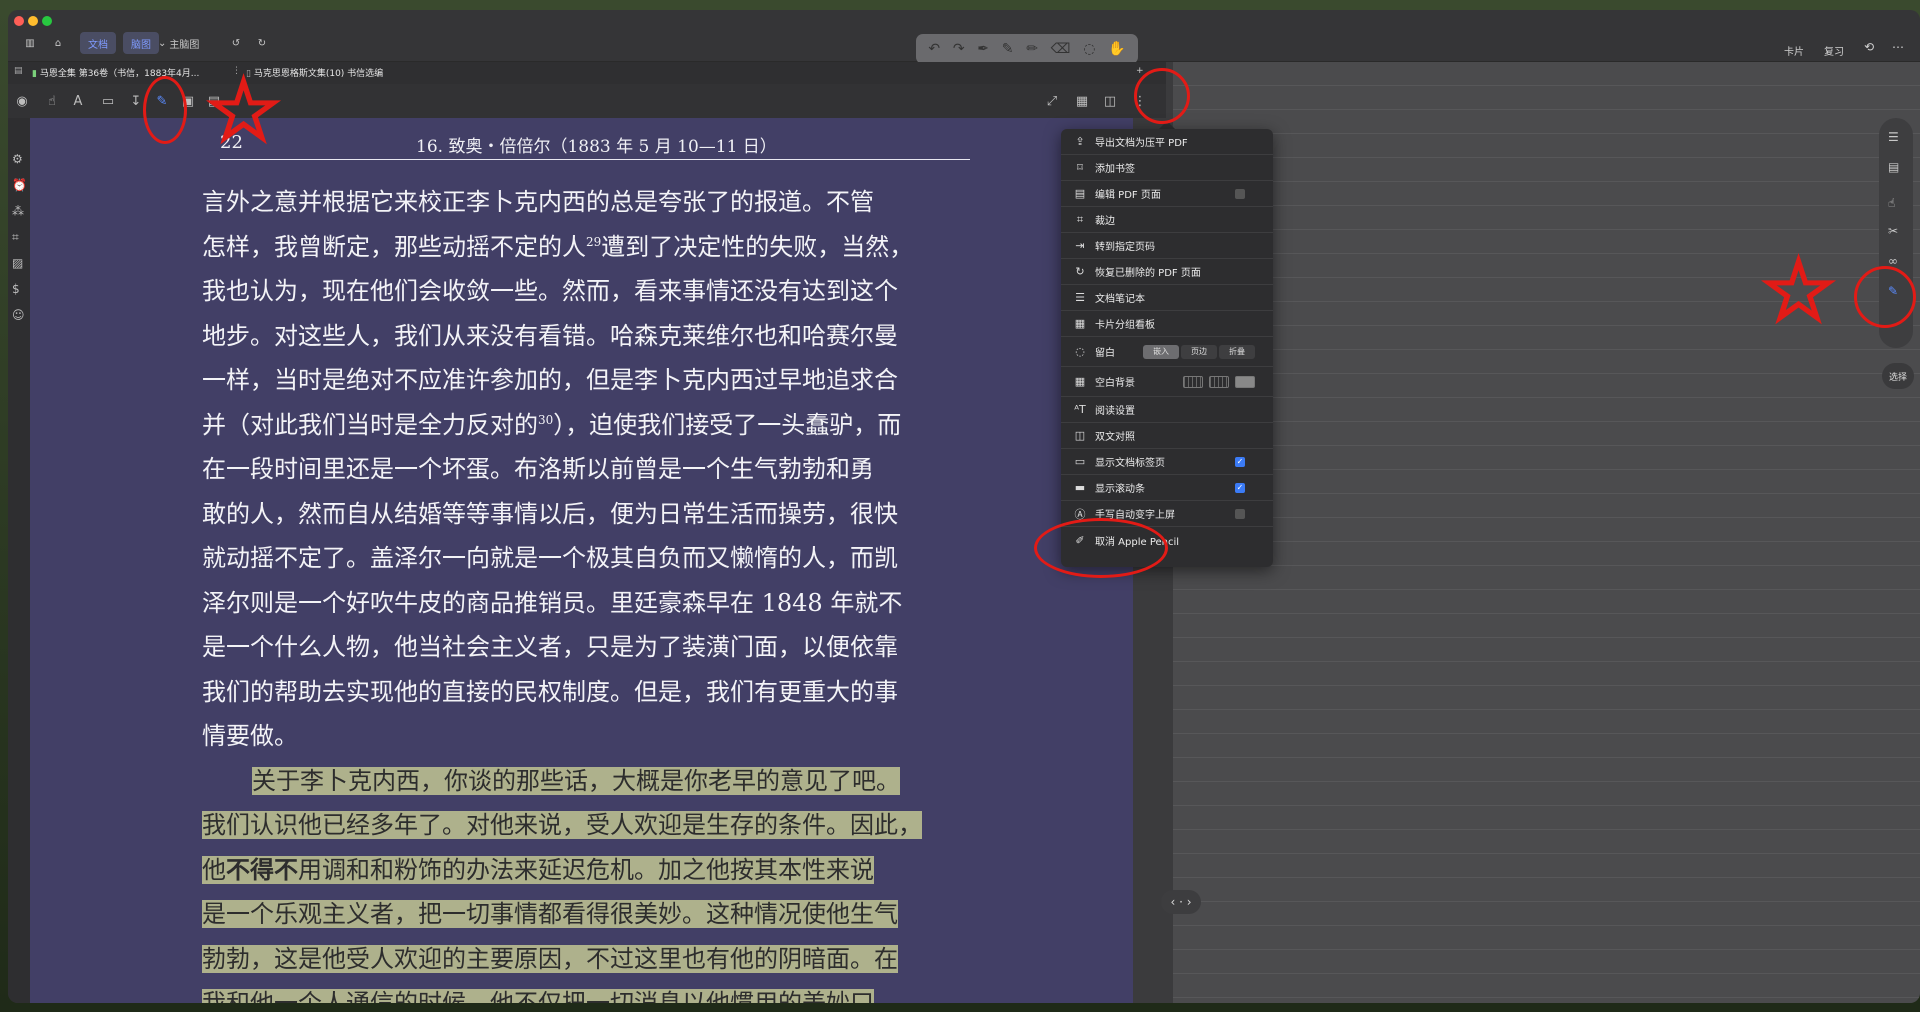 This screenshot has height=1012, width=1920. Describe the element at coordinates (1110, 101) in the screenshot. I see `split-view-icon: ◫` at that location.